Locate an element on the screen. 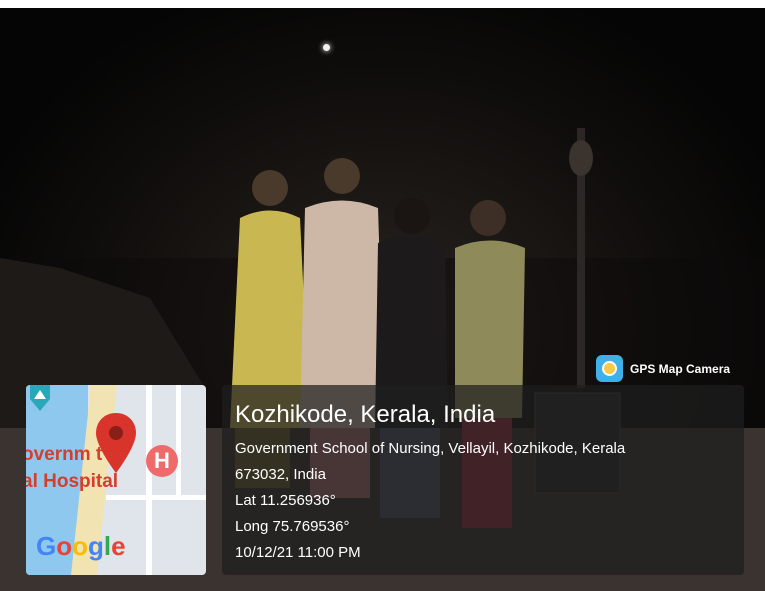 The width and height of the screenshot is (765, 591). map-place-label: overnm t is located at coordinates (64, 454).